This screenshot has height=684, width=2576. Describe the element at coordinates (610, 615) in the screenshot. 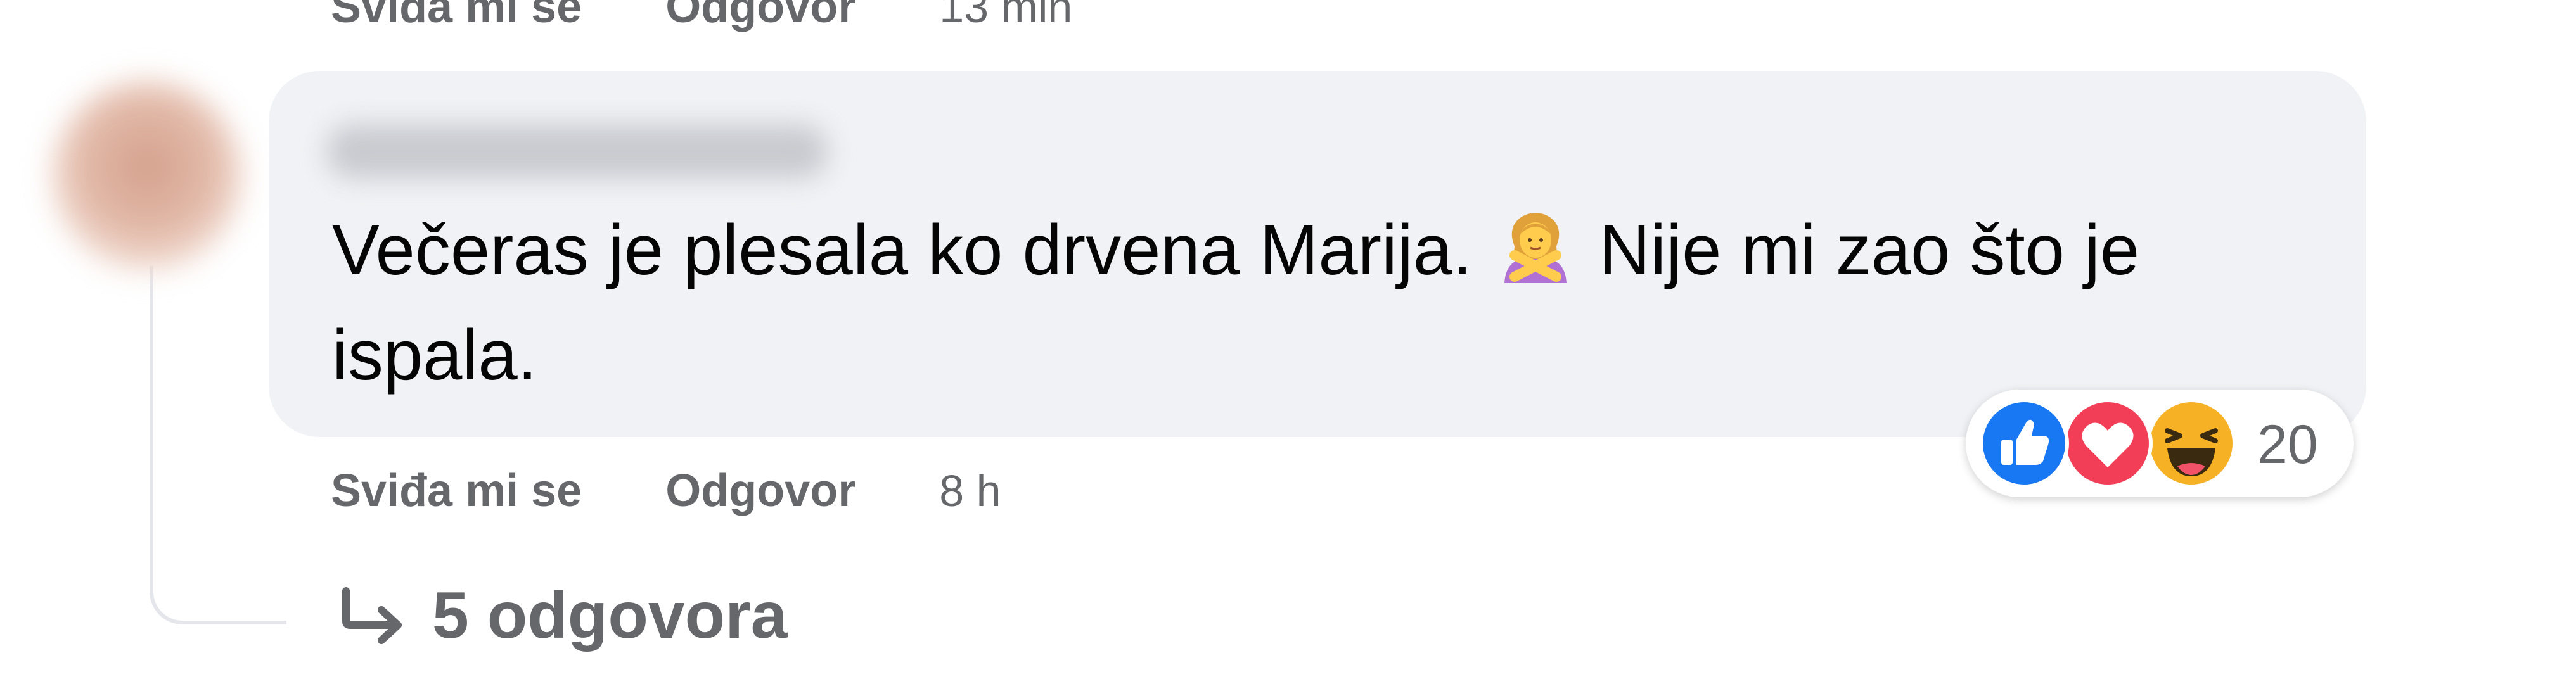

I see `replies-count-label: 5 odgovora` at that location.